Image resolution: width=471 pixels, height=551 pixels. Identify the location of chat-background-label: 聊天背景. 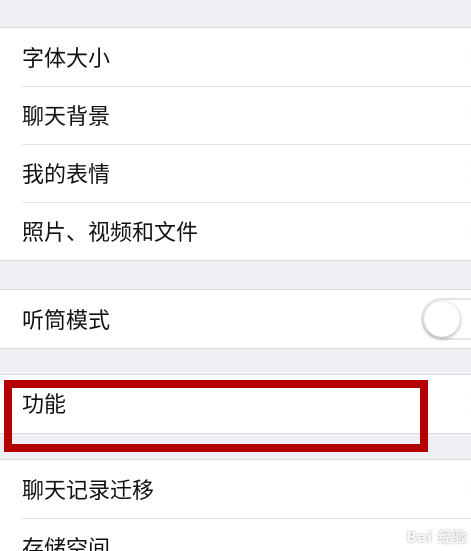
(66, 117).